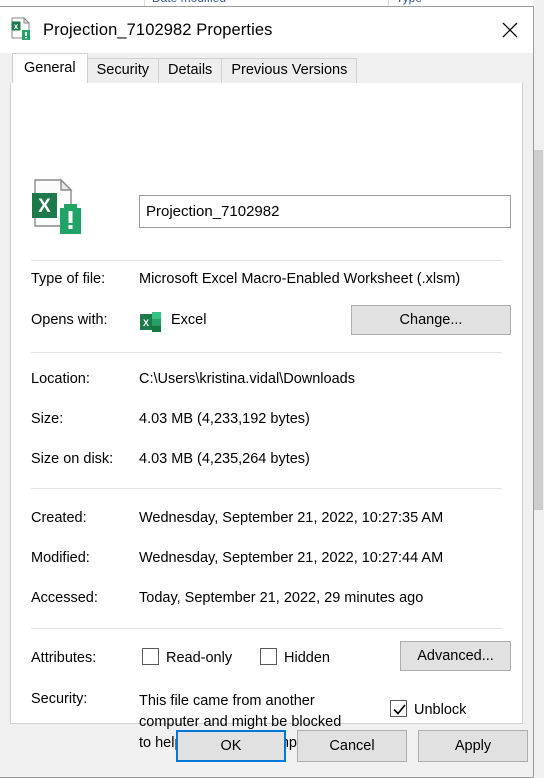 The image size is (544, 778). I want to click on security-label: Security:, so click(59, 699).